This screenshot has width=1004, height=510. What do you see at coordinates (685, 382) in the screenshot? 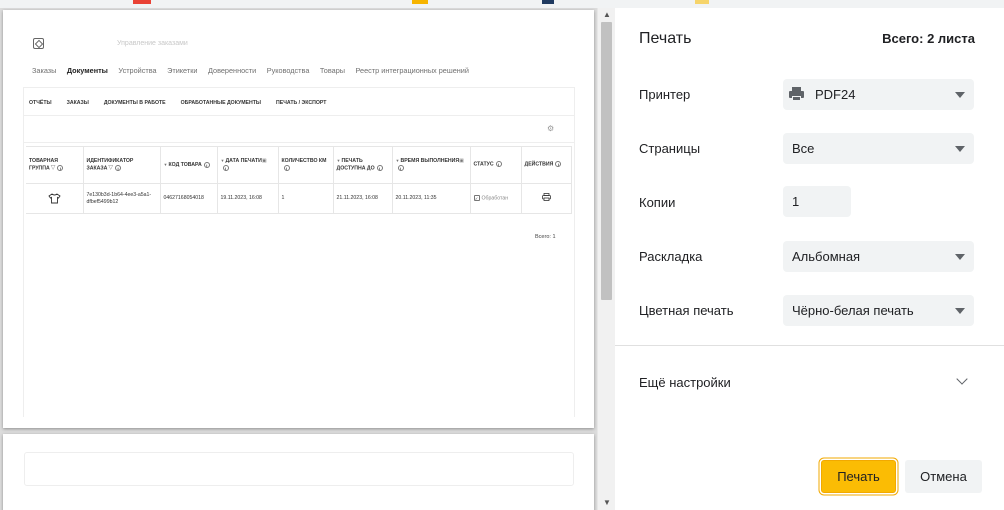
I see `more-settings-toggle: Ещё настройки` at bounding box center [685, 382].